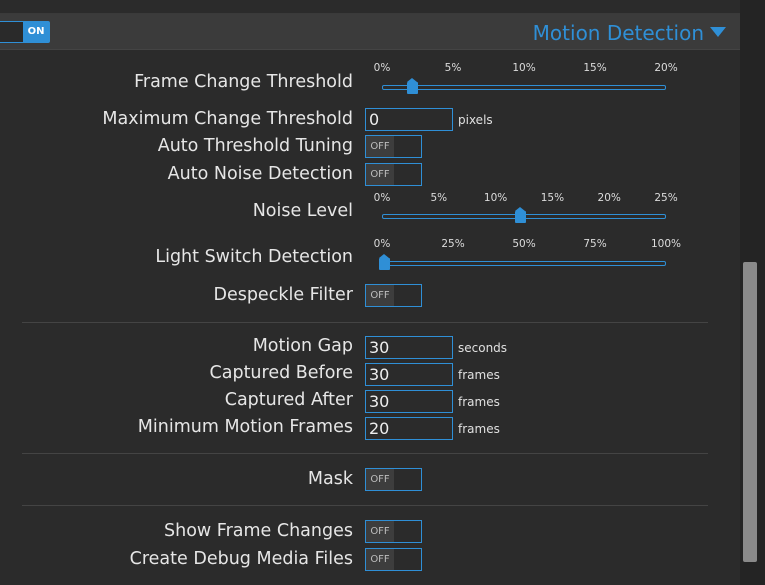  What do you see at coordinates (302, 346) in the screenshot?
I see `motion-gap-label: Motion Gap` at bounding box center [302, 346].